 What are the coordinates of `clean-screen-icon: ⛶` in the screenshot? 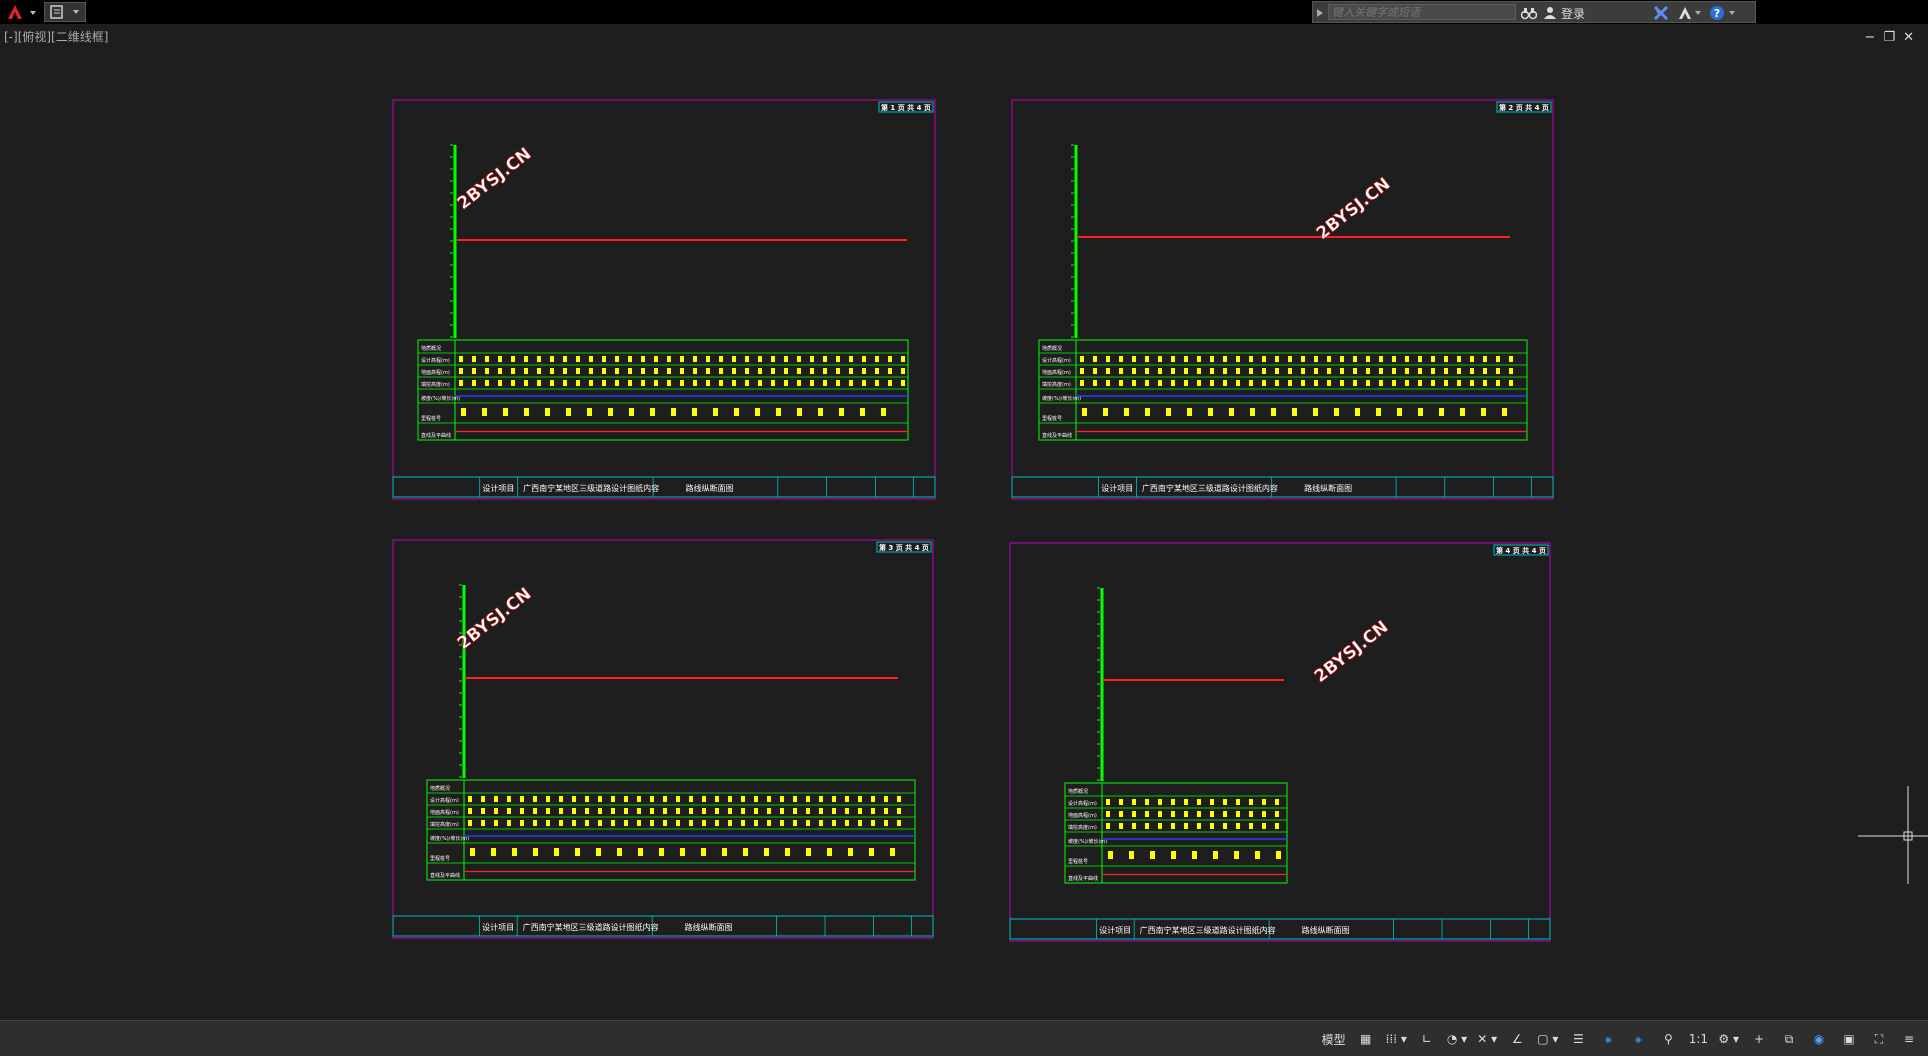 It's located at (1879, 1039).